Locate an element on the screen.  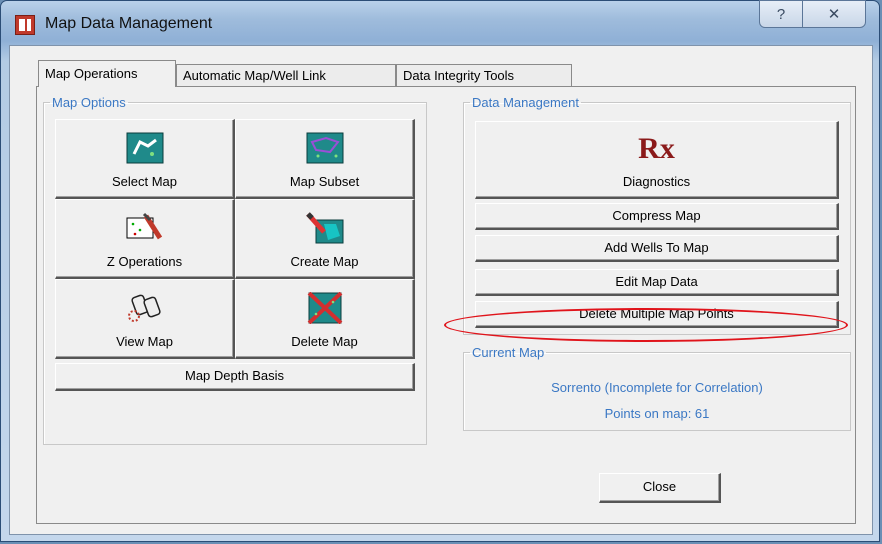
diagnostics-button: Rx Diagnostics is located at coordinates (657, 160).